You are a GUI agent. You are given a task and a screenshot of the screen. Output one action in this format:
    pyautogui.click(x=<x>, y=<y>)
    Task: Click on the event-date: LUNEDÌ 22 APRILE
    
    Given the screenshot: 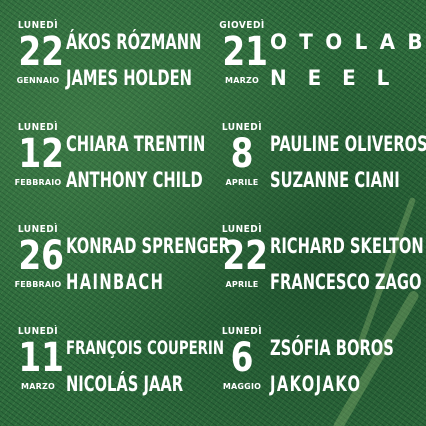 What is the action you would take?
    pyautogui.click(x=243, y=267)
    